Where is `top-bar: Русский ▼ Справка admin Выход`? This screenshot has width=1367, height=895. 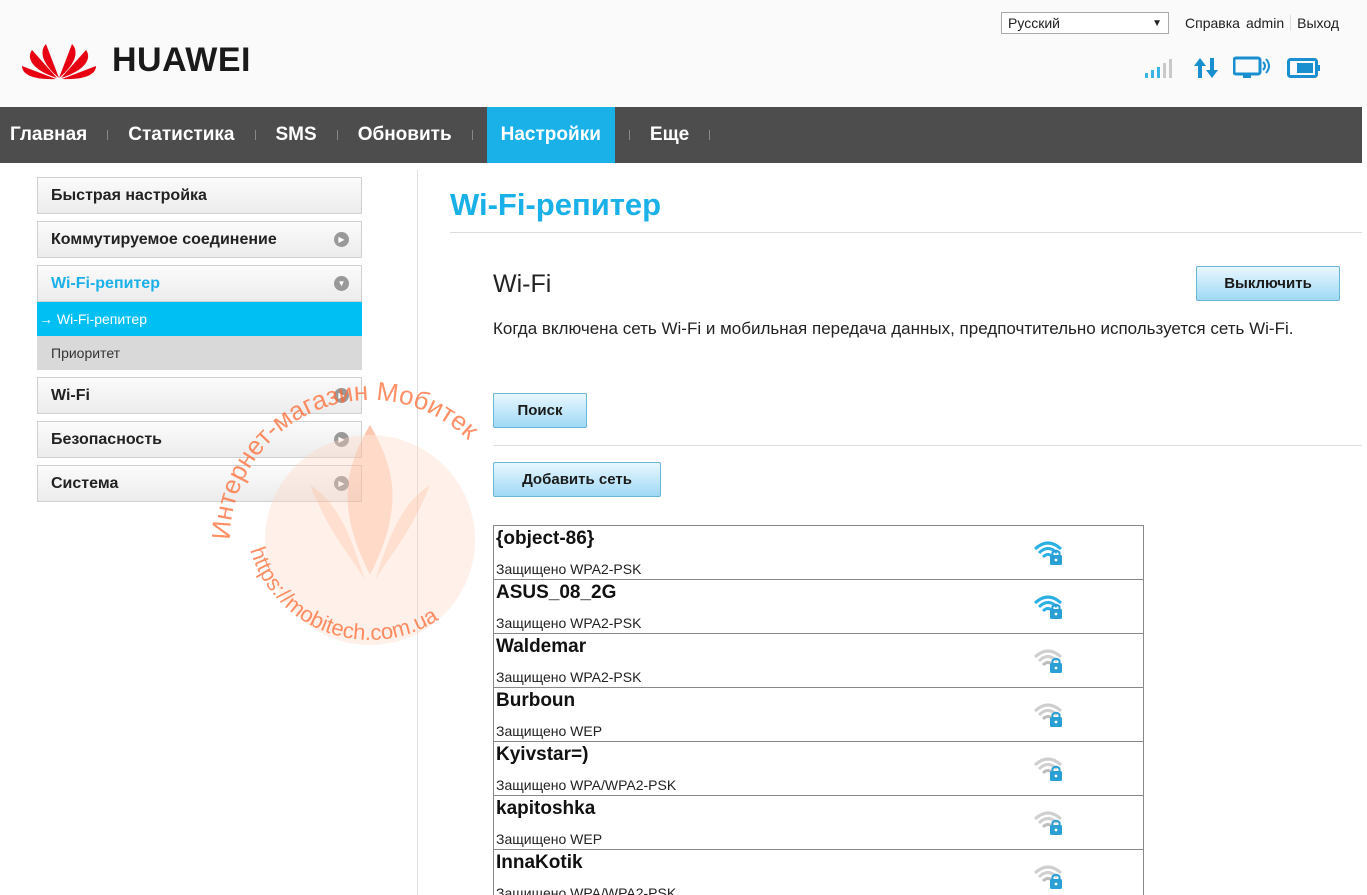
top-bar: Русский ▼ Справка admin Выход is located at coordinates (1170, 23).